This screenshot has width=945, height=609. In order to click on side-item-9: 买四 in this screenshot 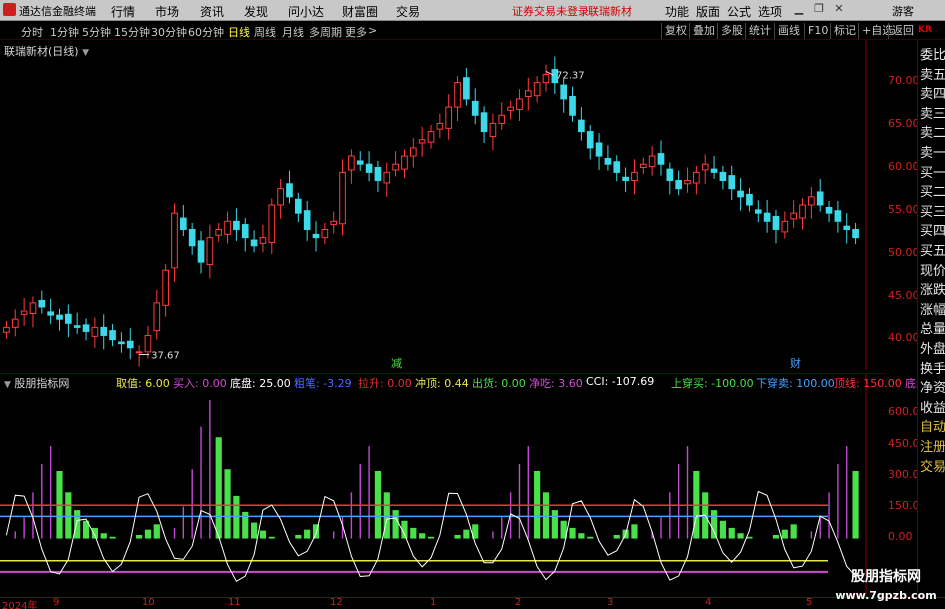, I will do `click(932, 232)`.